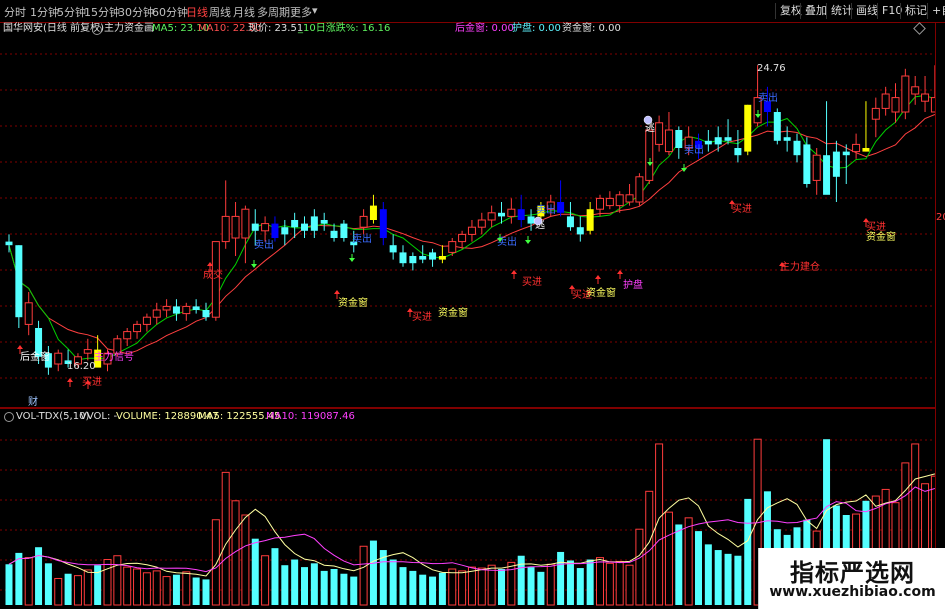 The height and width of the screenshot is (609, 945). Describe the element at coordinates (9, 417) in the screenshot. I see `vol-settings-icon` at that location.